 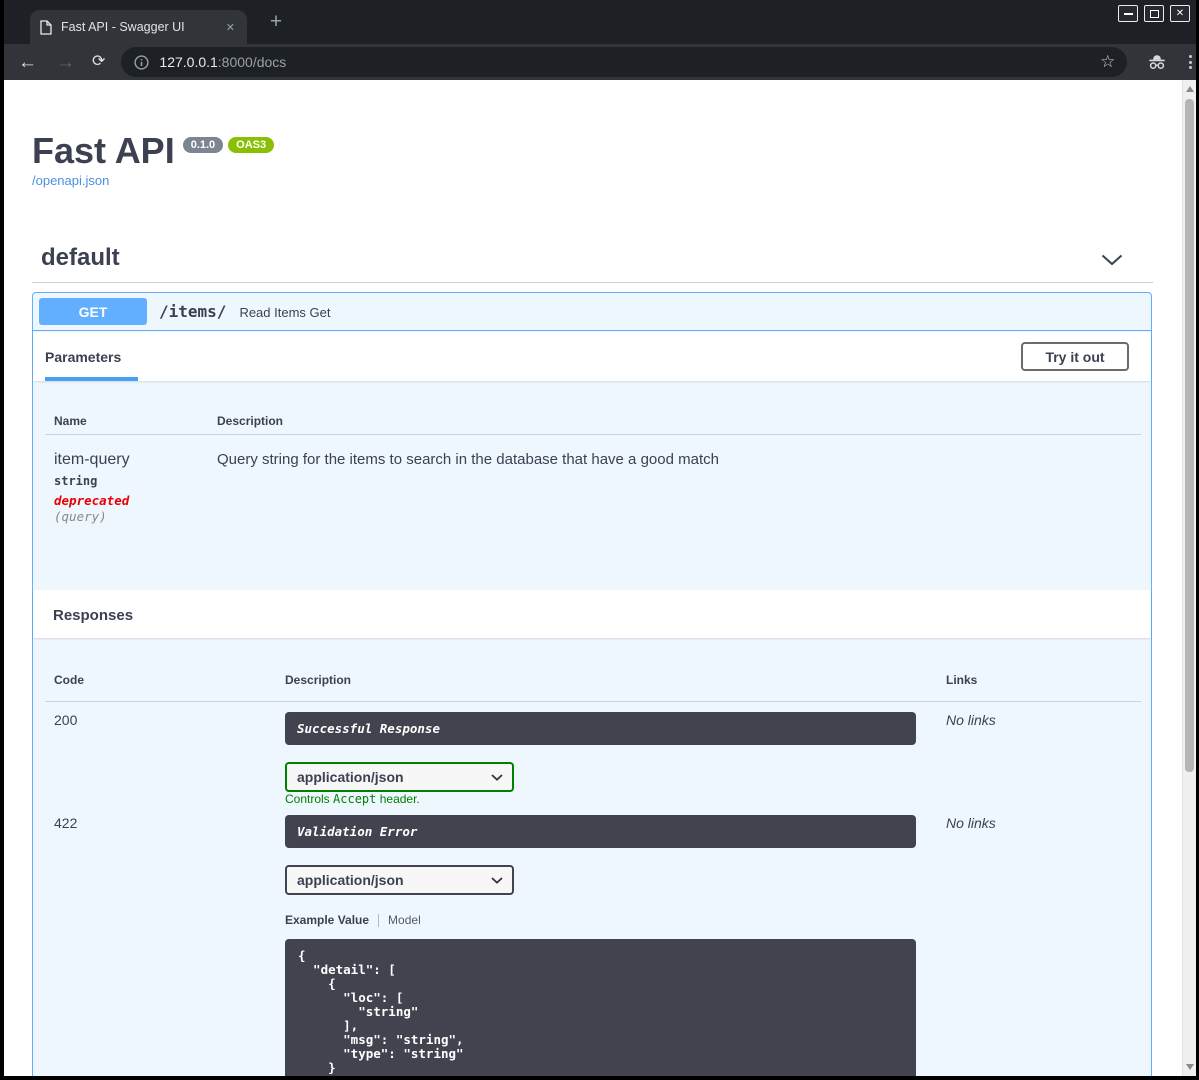 What do you see at coordinates (1191, 62) in the screenshot?
I see `browser-menu-icon` at bounding box center [1191, 62].